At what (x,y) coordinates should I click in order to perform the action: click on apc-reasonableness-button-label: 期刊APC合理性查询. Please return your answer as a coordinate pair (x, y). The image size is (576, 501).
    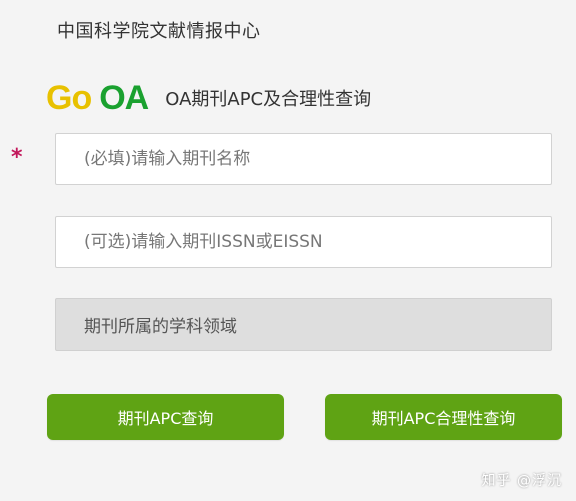
    Looking at the image, I should click on (443, 418).